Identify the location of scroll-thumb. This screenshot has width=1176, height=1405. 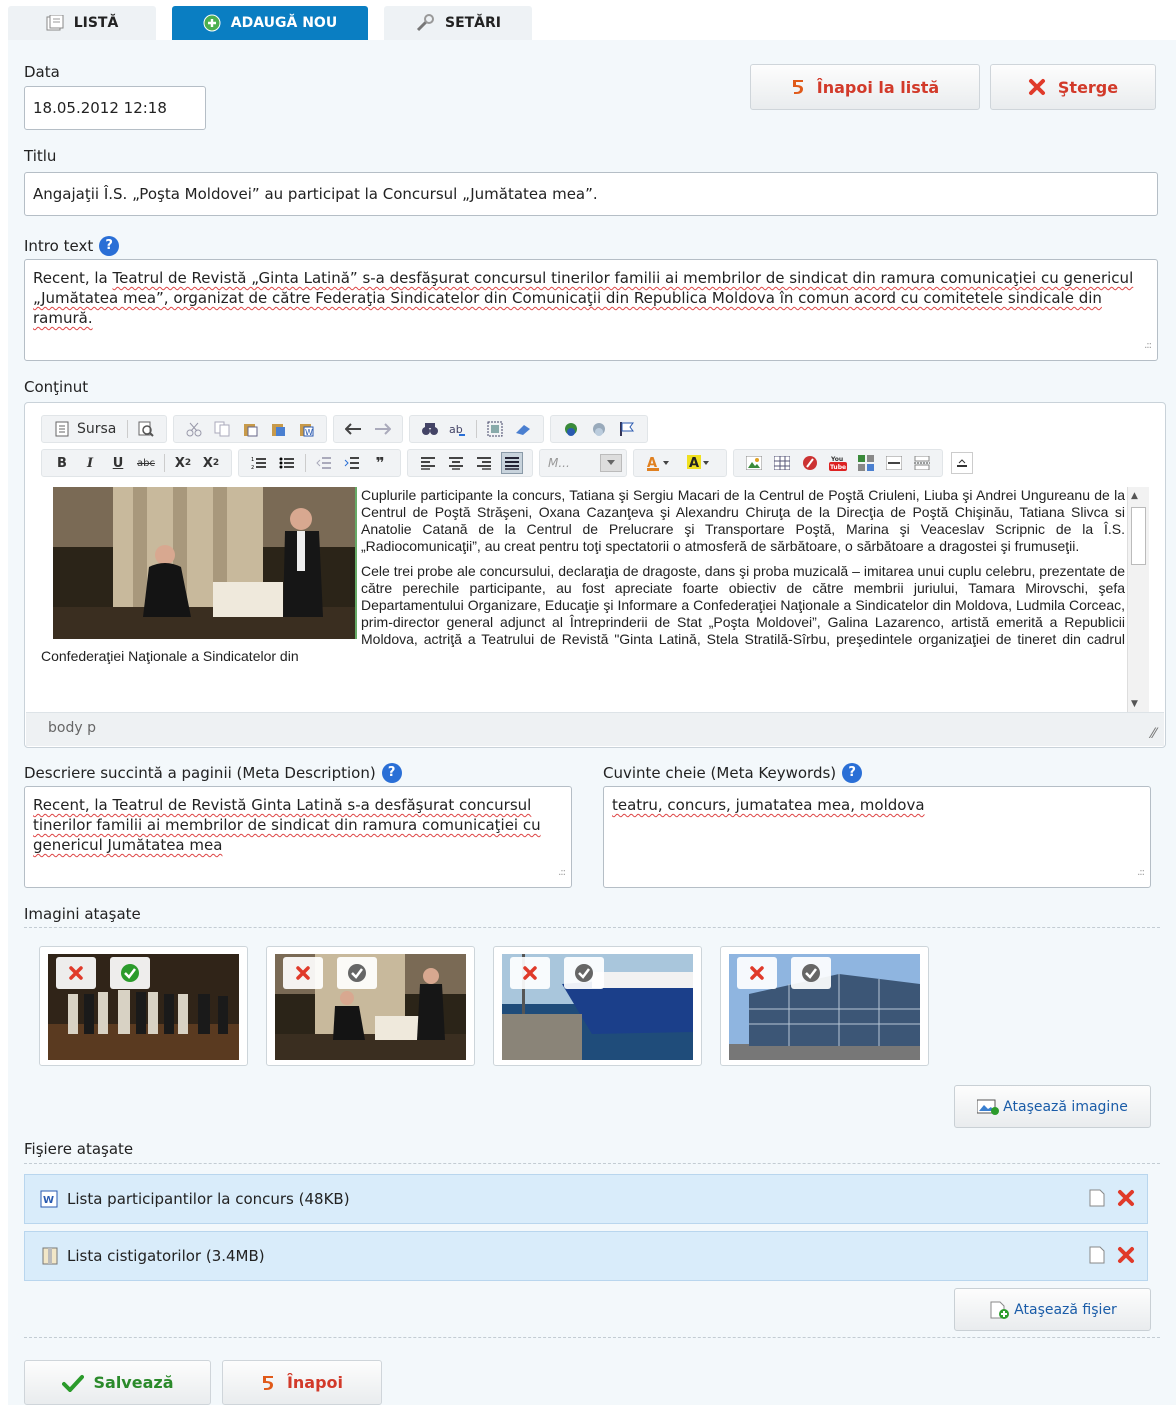
(1138, 536).